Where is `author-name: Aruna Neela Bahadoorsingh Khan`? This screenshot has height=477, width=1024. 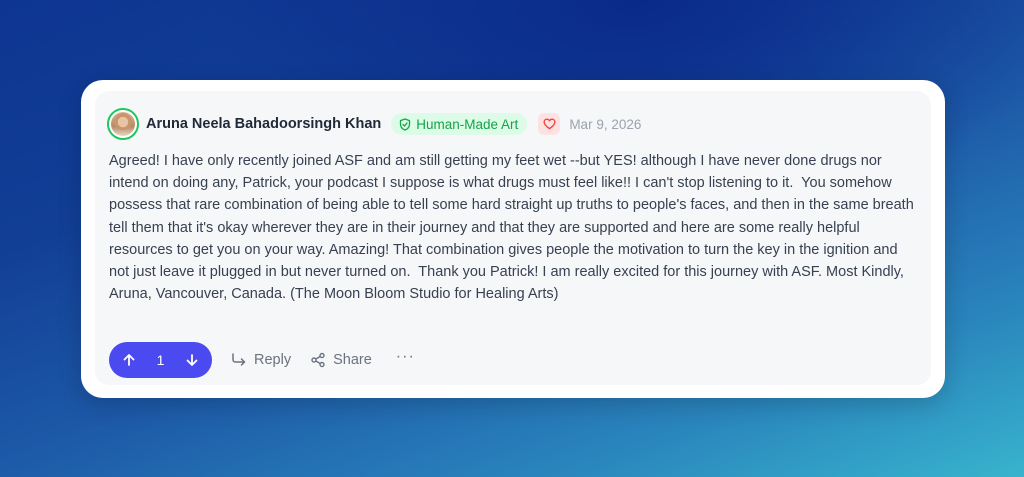 author-name: Aruna Neela Bahadoorsingh Khan is located at coordinates (263, 124).